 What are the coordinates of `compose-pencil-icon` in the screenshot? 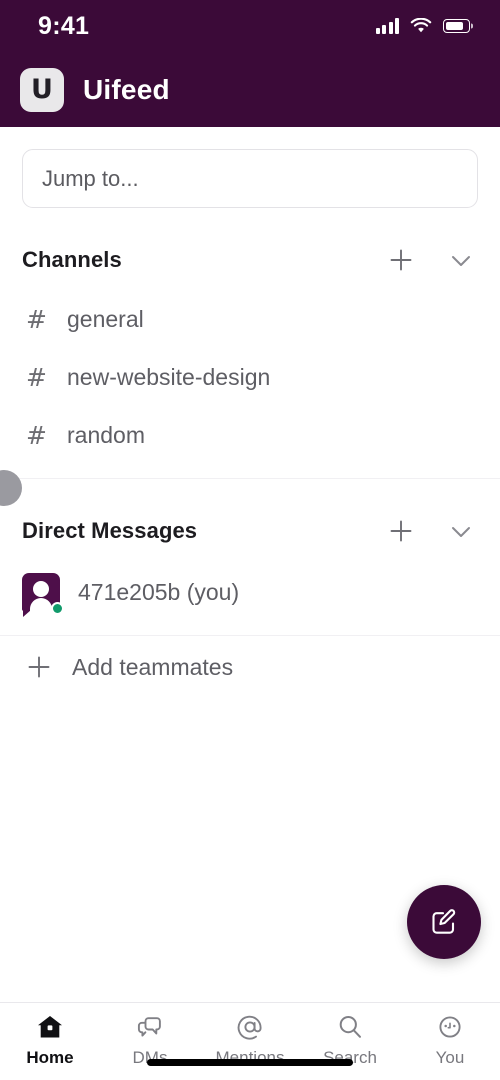 It's located at (444, 921).